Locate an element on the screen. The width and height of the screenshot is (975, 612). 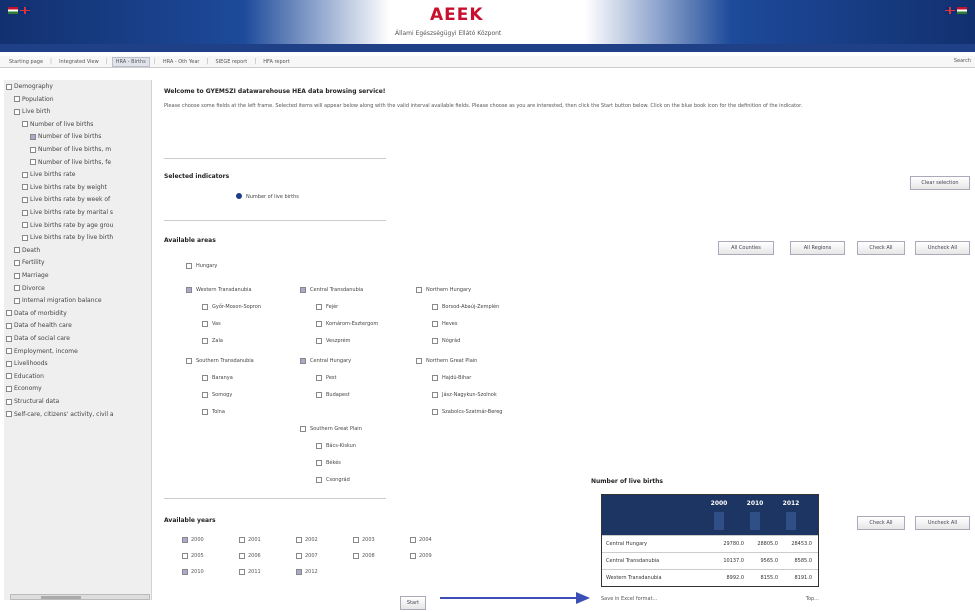
nav-tab: Integrated View is located at coordinates (79, 62).